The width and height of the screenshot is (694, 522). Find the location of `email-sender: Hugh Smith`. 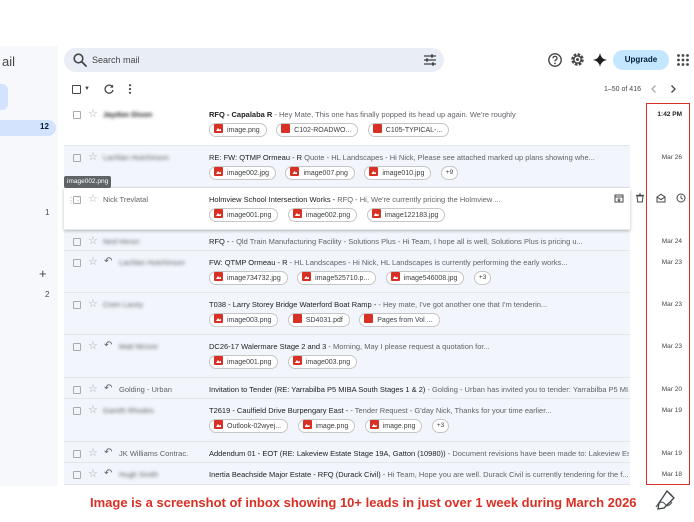

email-sender: Hugh Smith is located at coordinates (139, 474).